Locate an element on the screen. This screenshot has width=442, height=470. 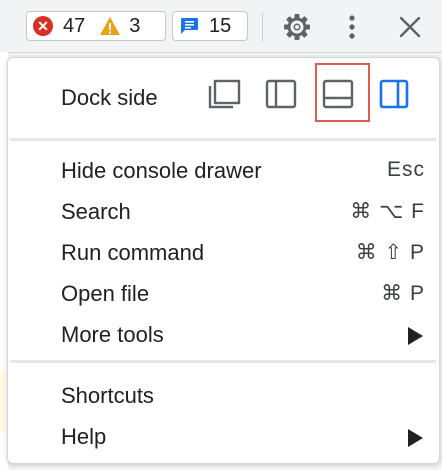
menu-item-label: Hide console drawer is located at coordinates (161, 170).